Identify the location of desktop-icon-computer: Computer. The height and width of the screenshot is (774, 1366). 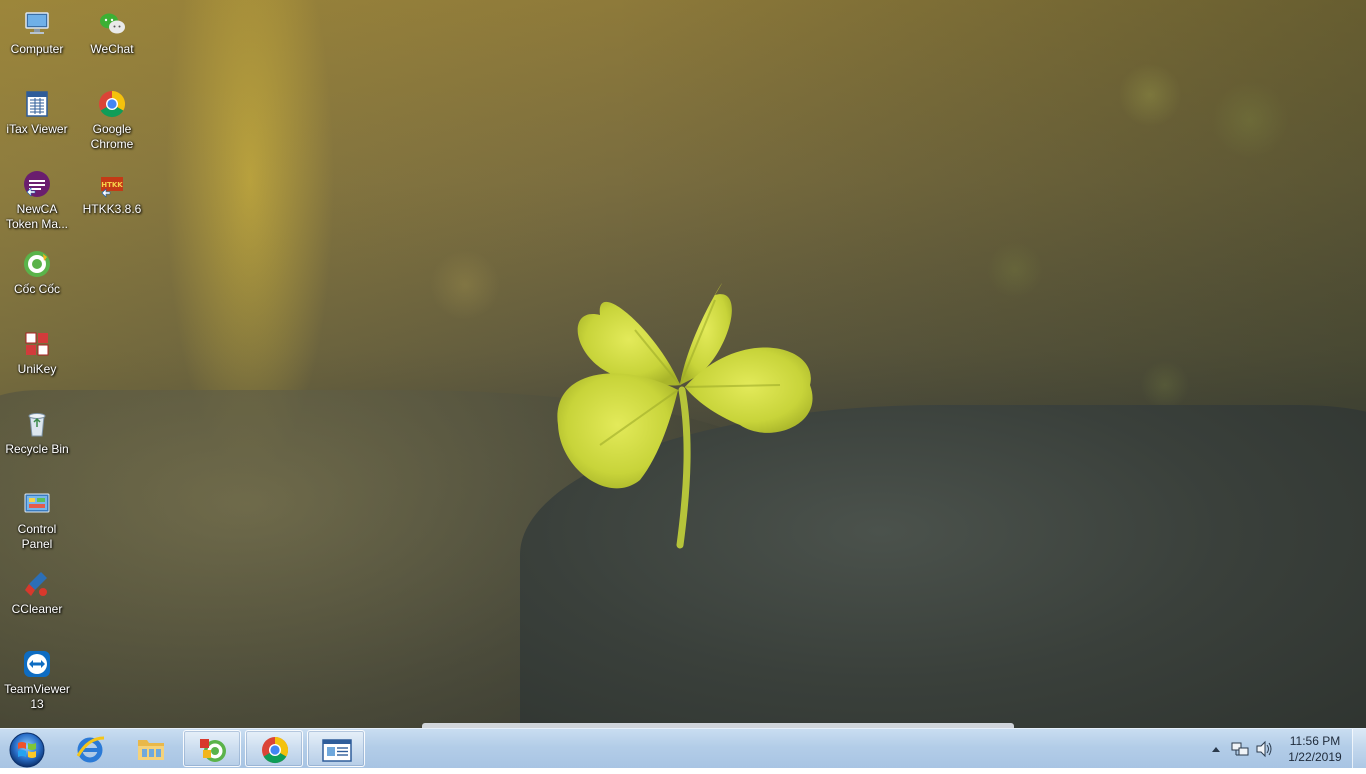
(37, 41).